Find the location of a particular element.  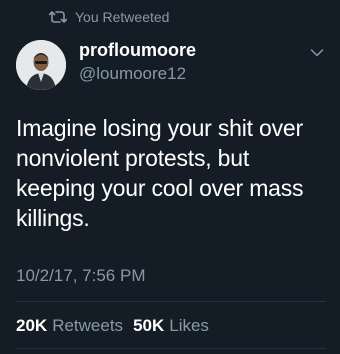

chevron-down-icon is located at coordinates (317, 53).